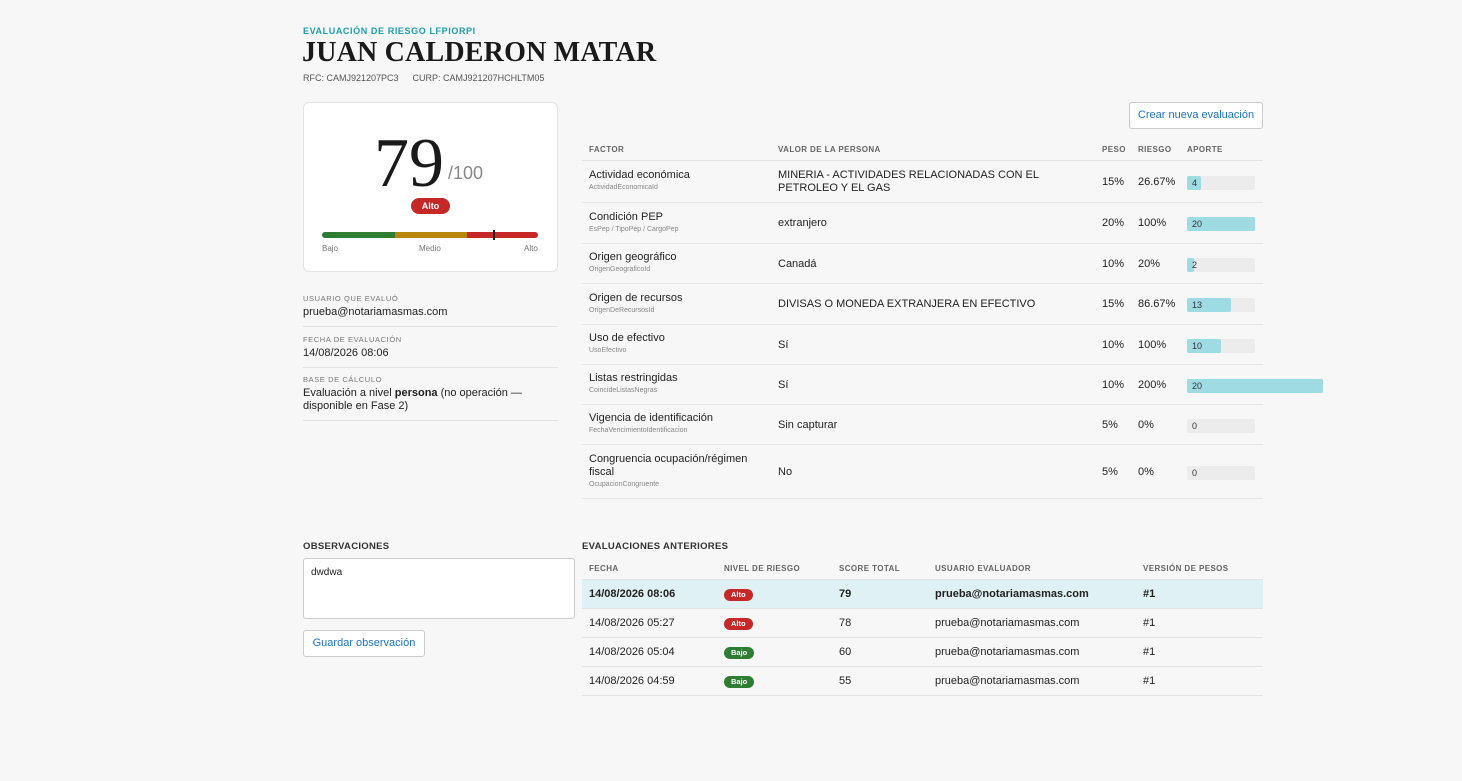 The image size is (1462, 781). I want to click on eval-date: 14/08/2026 05:27, so click(632, 623).